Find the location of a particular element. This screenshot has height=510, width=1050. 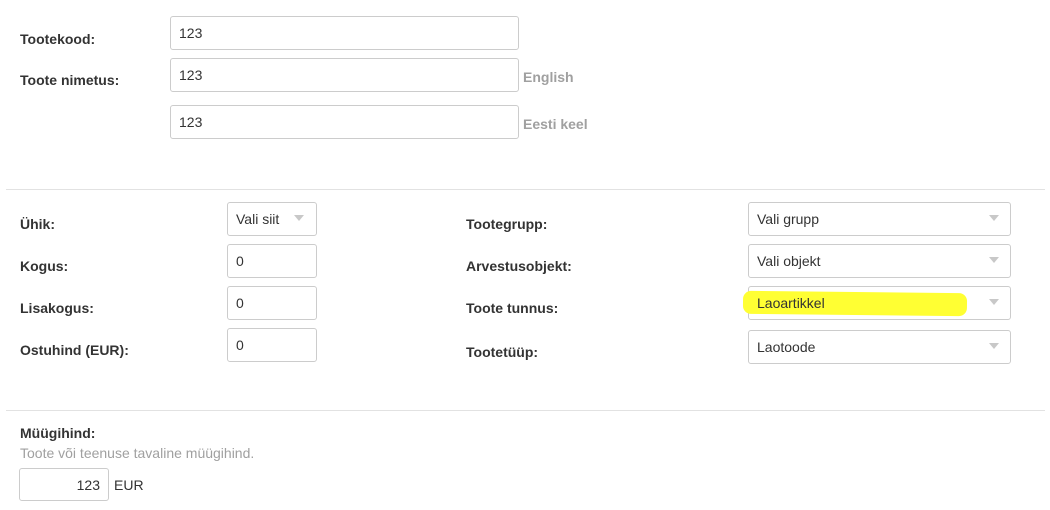

product-group-select: Vali grupp is located at coordinates (879, 219).